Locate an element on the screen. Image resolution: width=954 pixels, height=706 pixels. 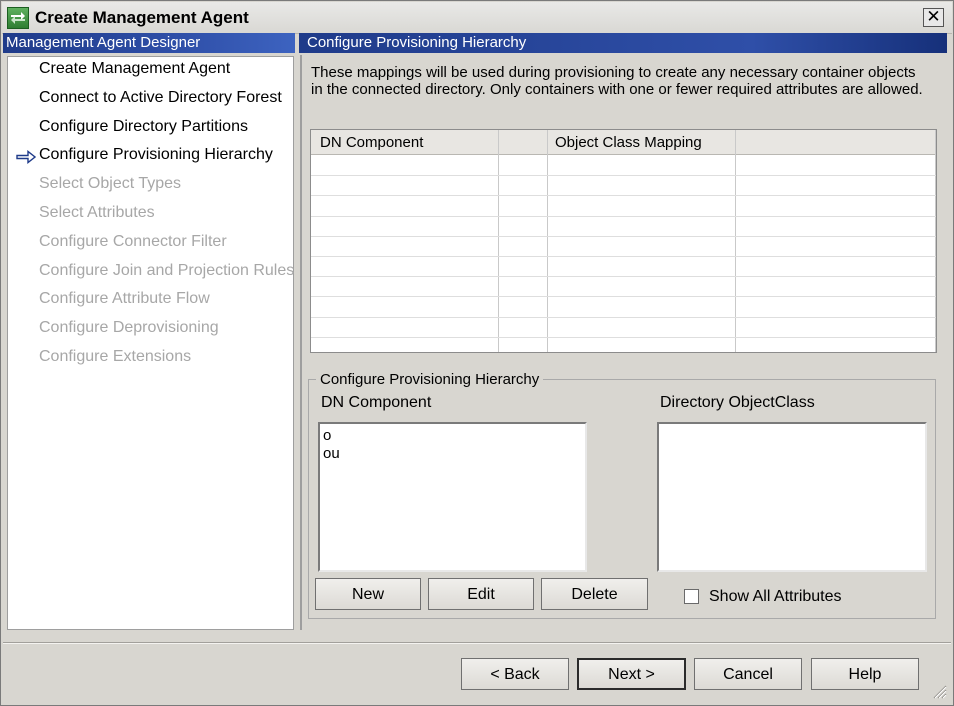
resize-grip-icon is located at coordinates (939, 691).